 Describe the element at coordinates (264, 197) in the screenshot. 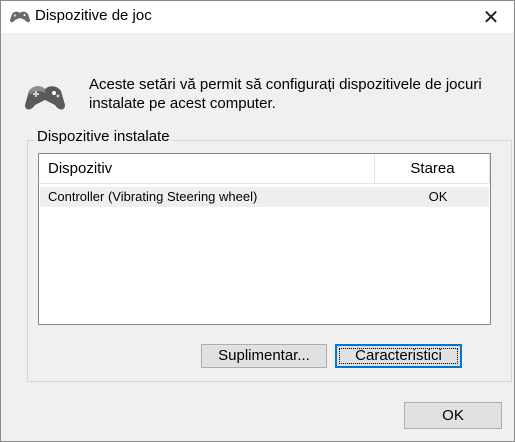

I see `list-item: Controller (Vibrating Steering wheel) OK` at that location.